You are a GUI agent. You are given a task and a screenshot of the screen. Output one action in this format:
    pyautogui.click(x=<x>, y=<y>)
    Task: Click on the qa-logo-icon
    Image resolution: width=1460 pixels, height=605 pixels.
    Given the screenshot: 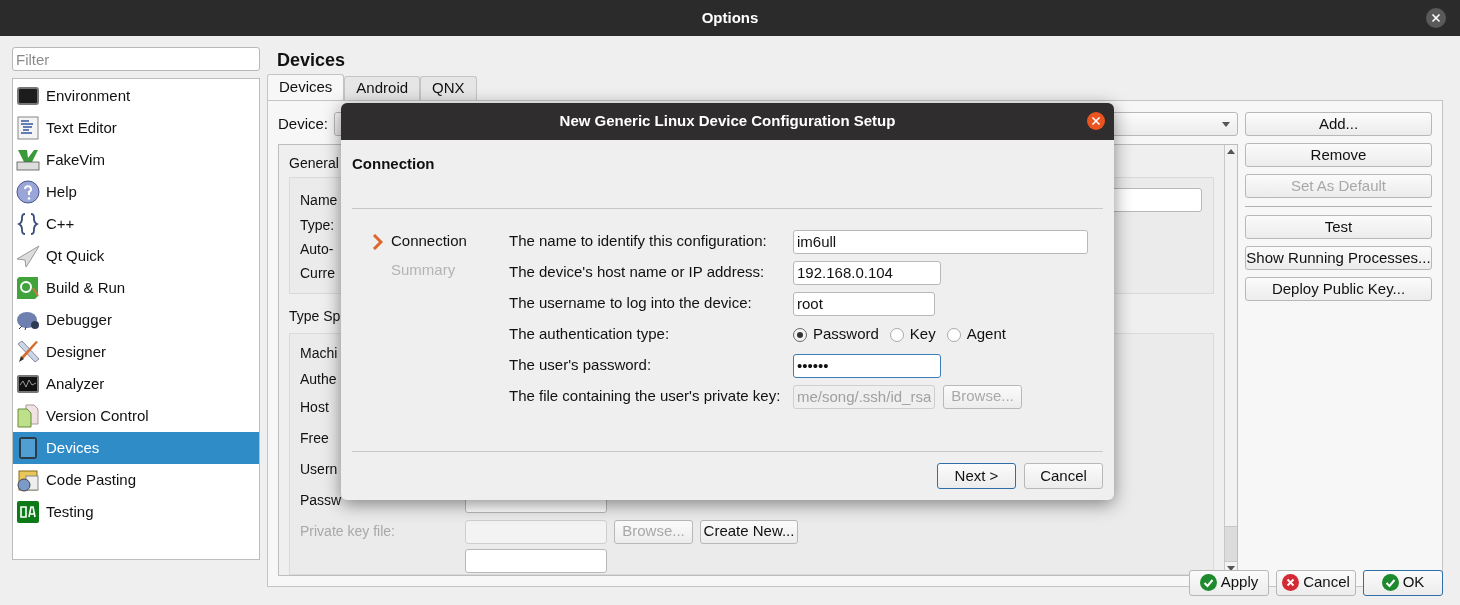 What is the action you would take?
    pyautogui.click(x=28, y=512)
    